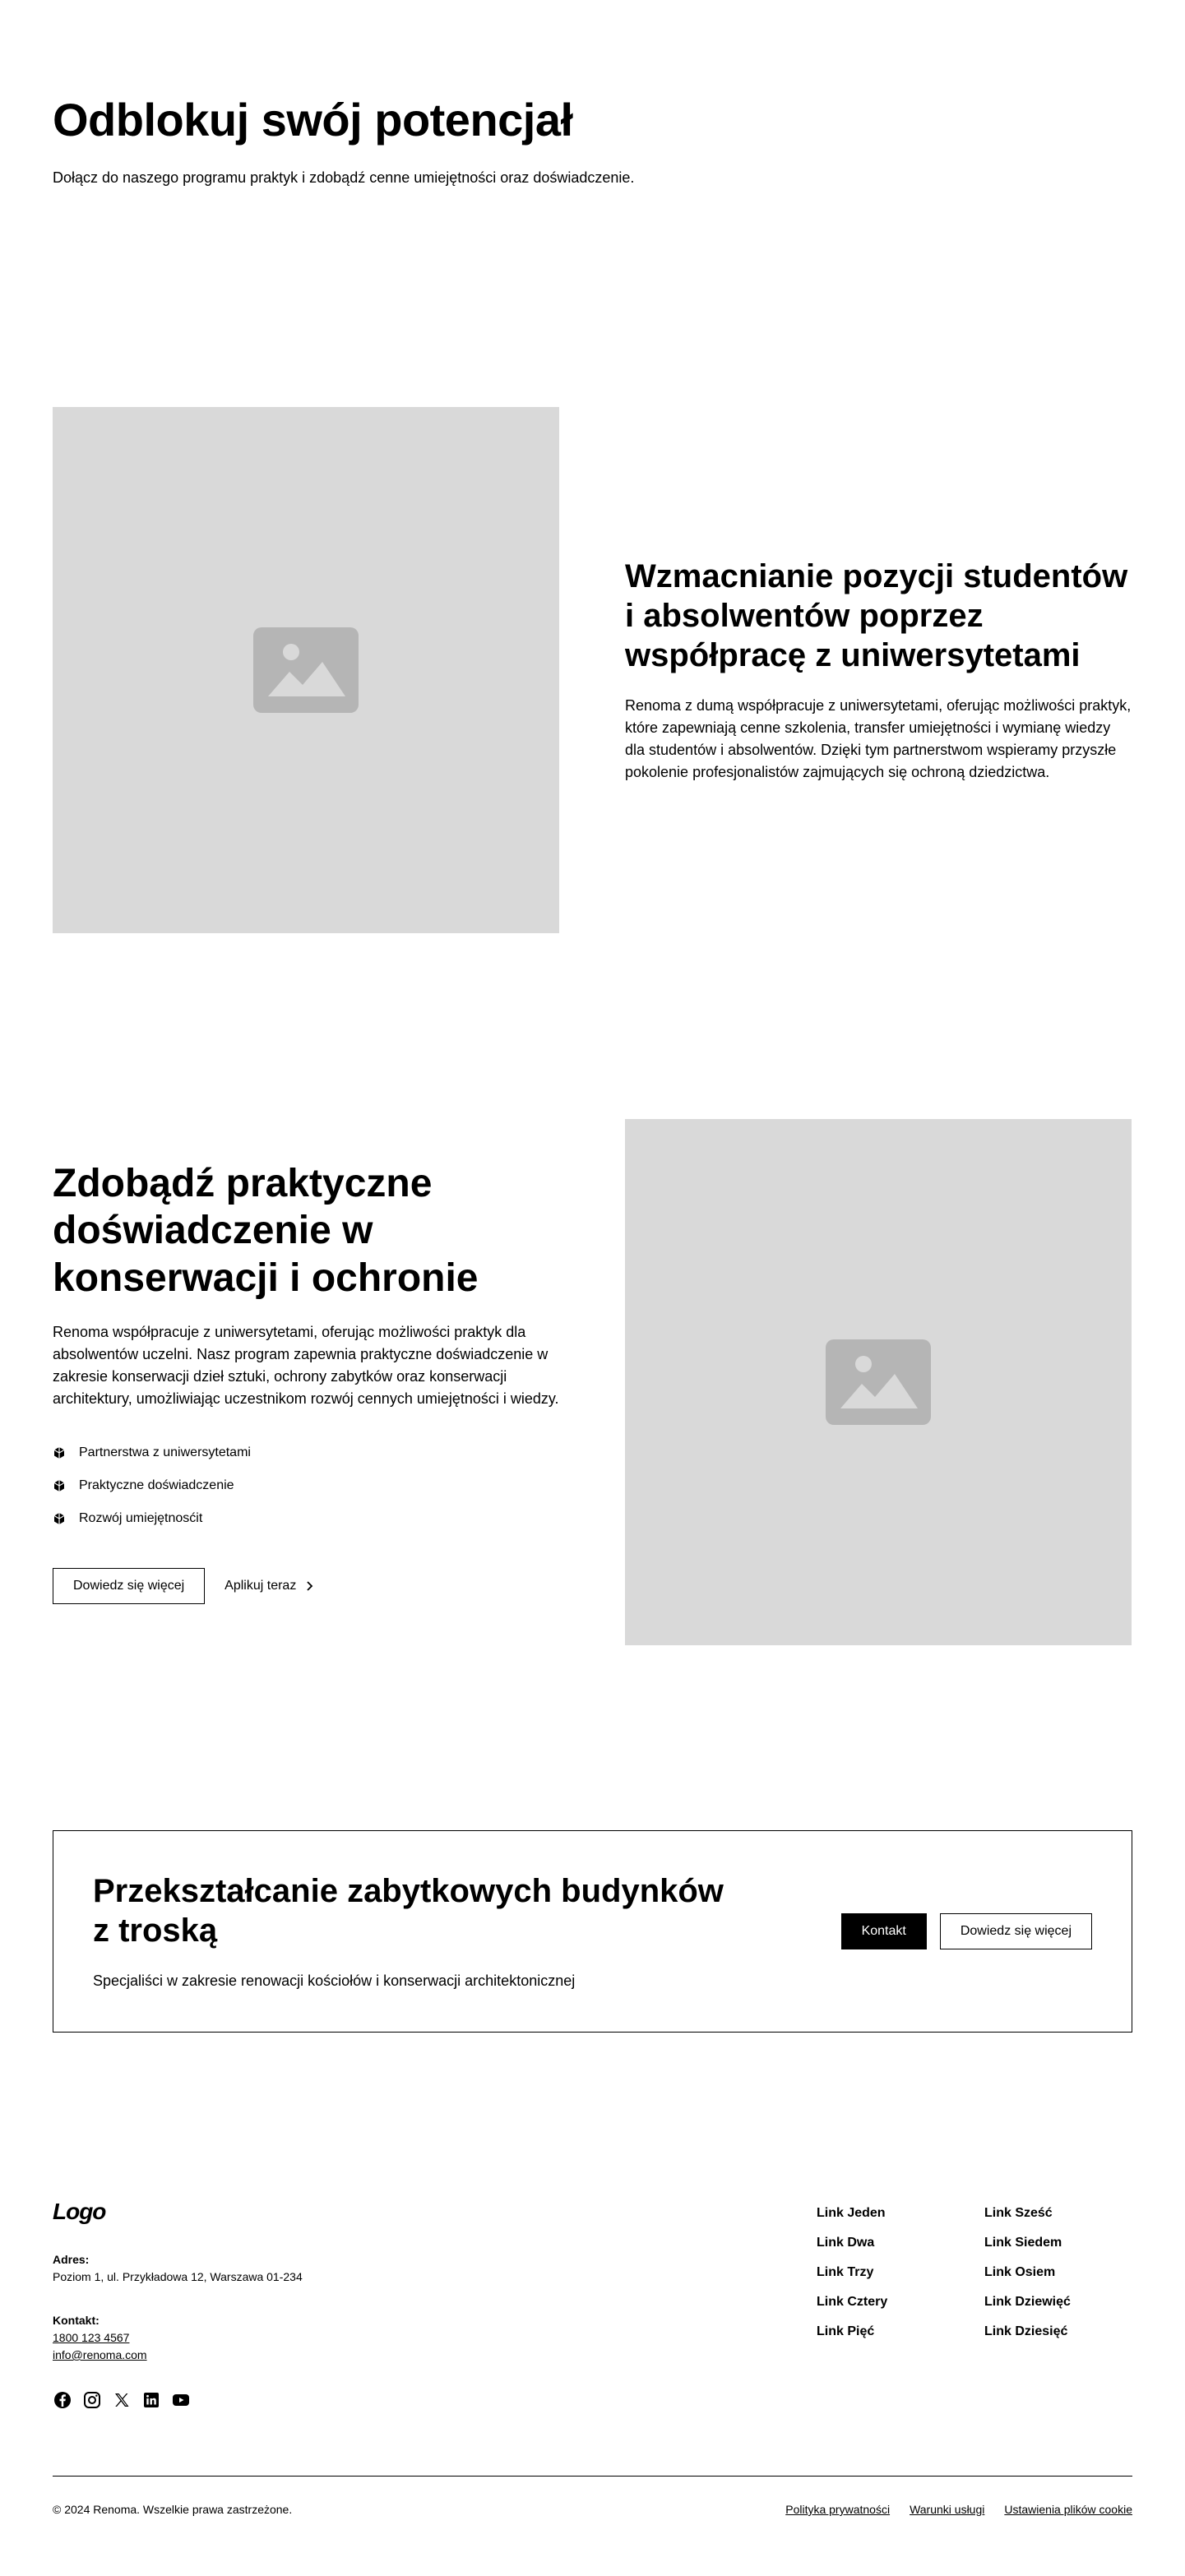 The height and width of the screenshot is (2576, 1185). I want to click on social-links, so click(178, 2400).